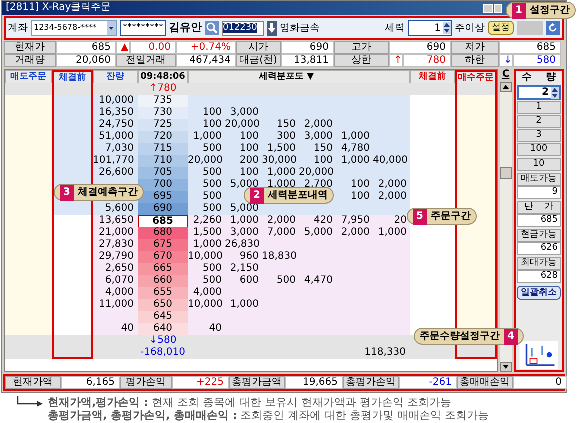  I want to click on field-value: +0.74%, so click(206, 47).